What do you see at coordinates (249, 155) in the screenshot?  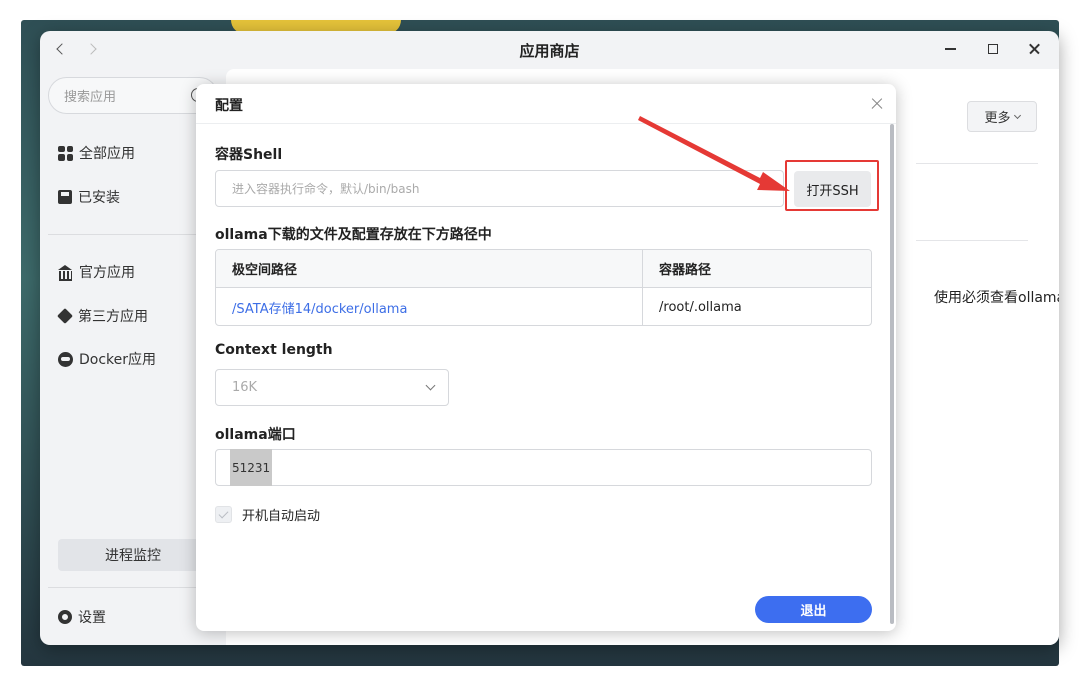 I see `shell-label: 容器Shell` at bounding box center [249, 155].